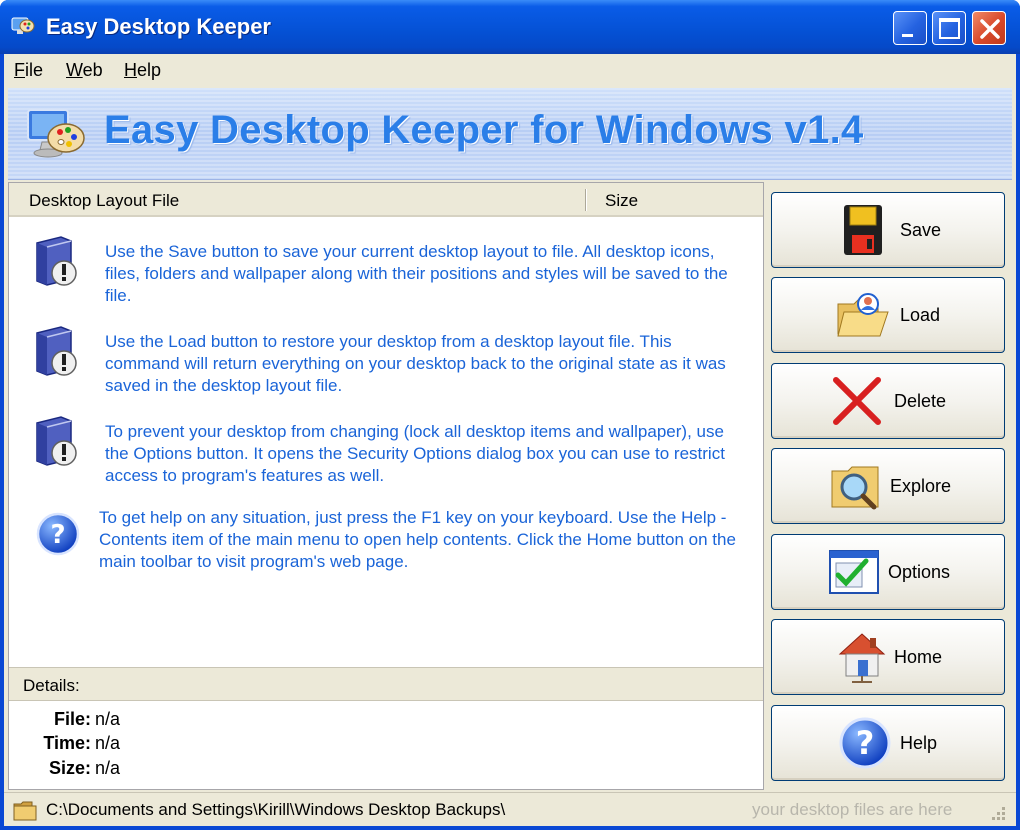 This screenshot has width=1020, height=830. What do you see at coordinates (142, 70) in the screenshot?
I see `menu-help: Help` at bounding box center [142, 70].